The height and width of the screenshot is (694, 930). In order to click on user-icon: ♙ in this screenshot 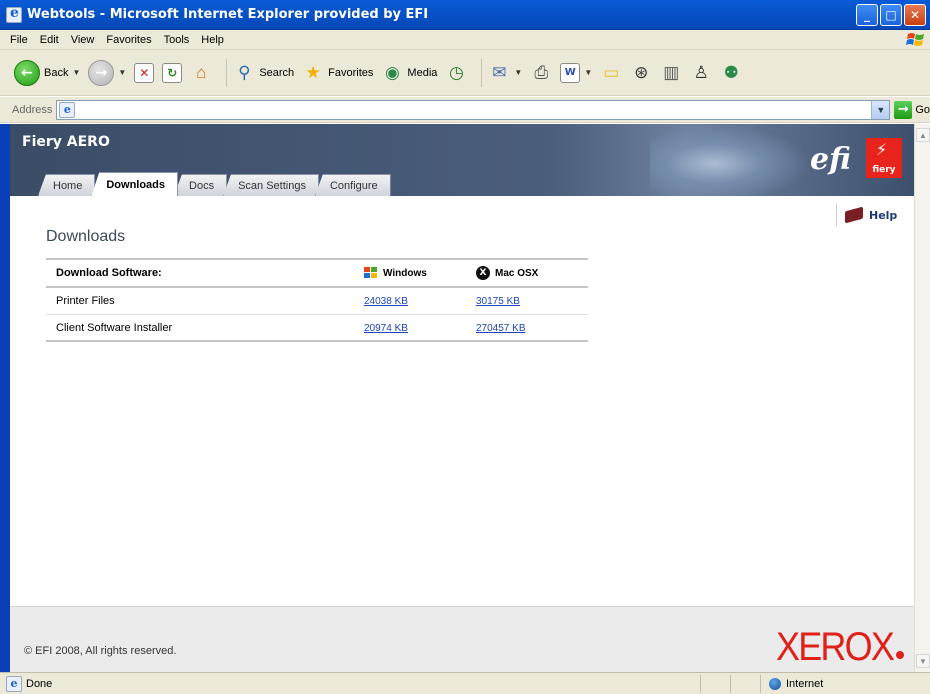, I will do `click(701, 72)`.